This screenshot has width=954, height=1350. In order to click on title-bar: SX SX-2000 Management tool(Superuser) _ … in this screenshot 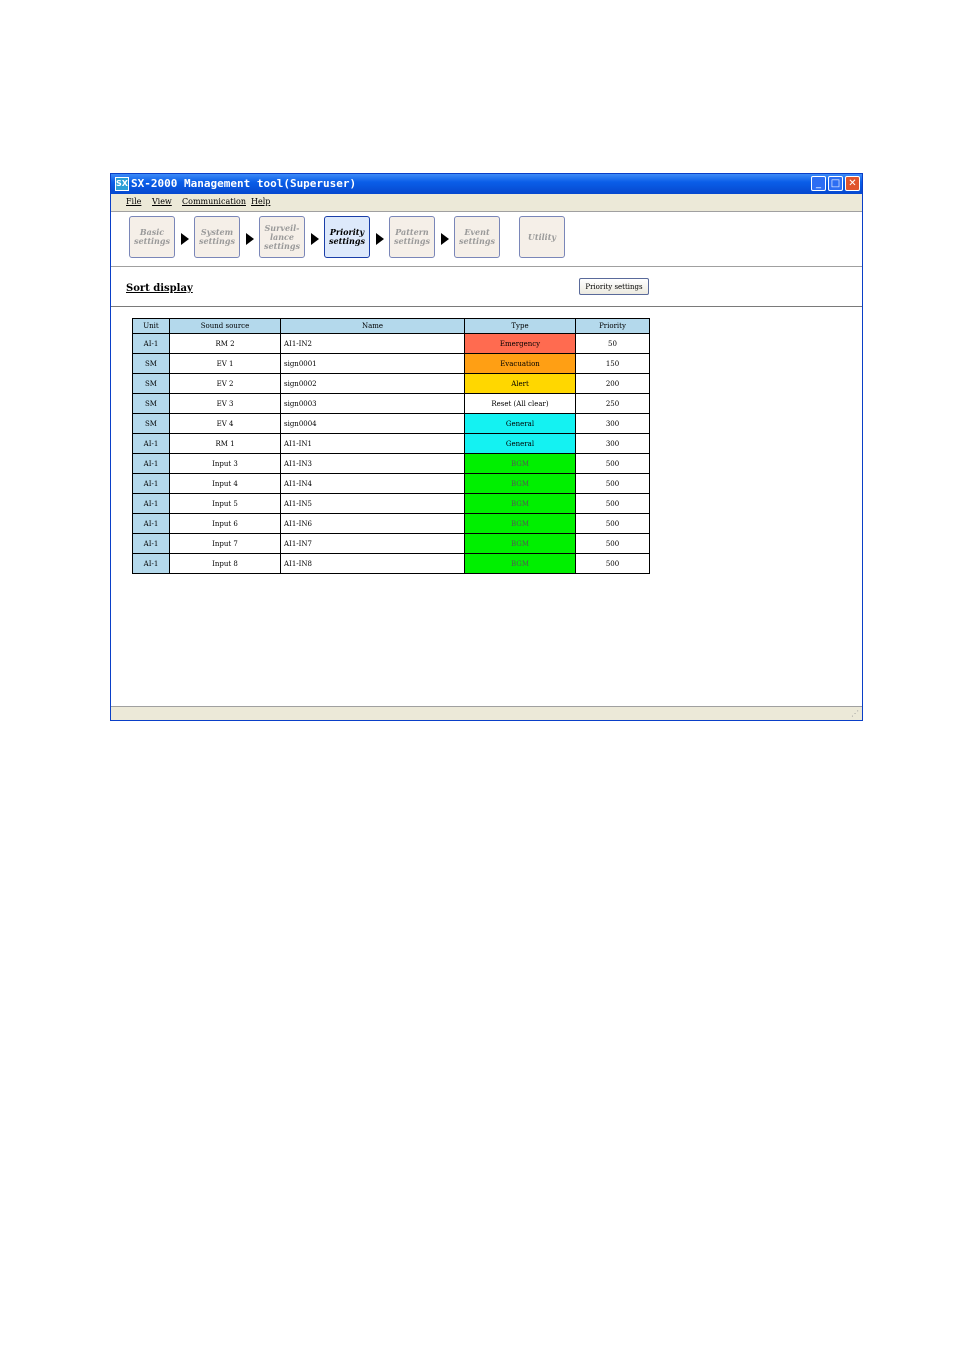, I will do `click(486, 184)`.